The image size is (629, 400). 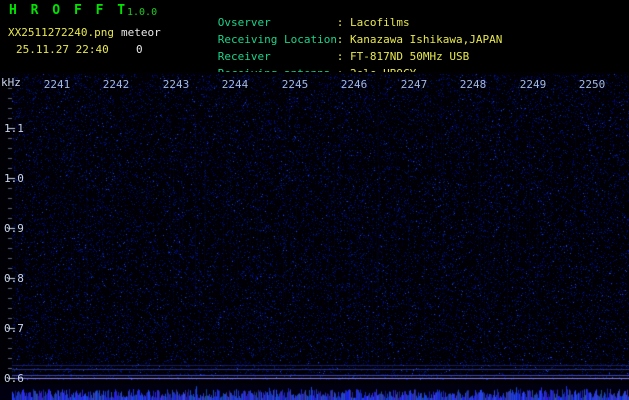 I want to click on info-value: : FT-817ND 50MHz USB, so click(x=403, y=56).